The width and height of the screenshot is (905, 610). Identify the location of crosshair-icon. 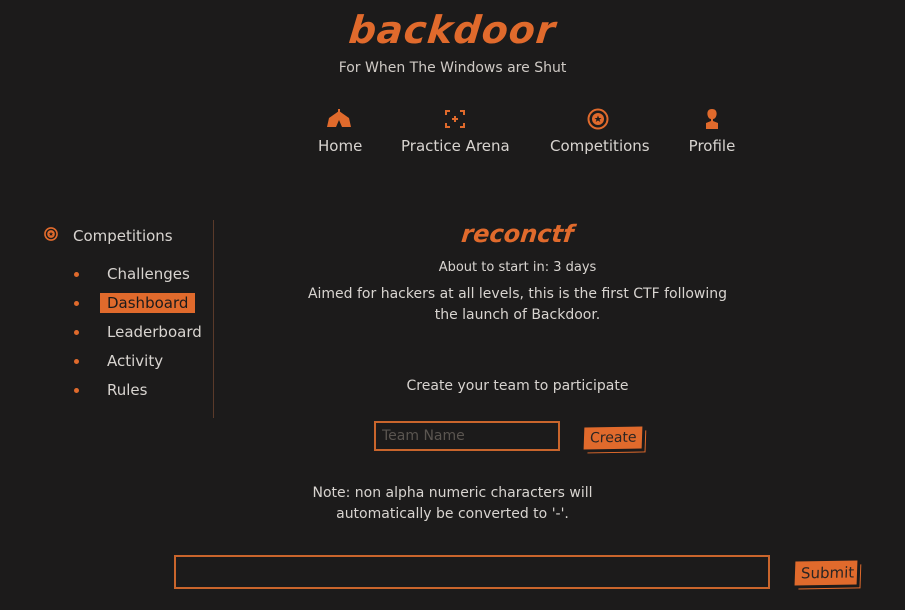
(455, 119).